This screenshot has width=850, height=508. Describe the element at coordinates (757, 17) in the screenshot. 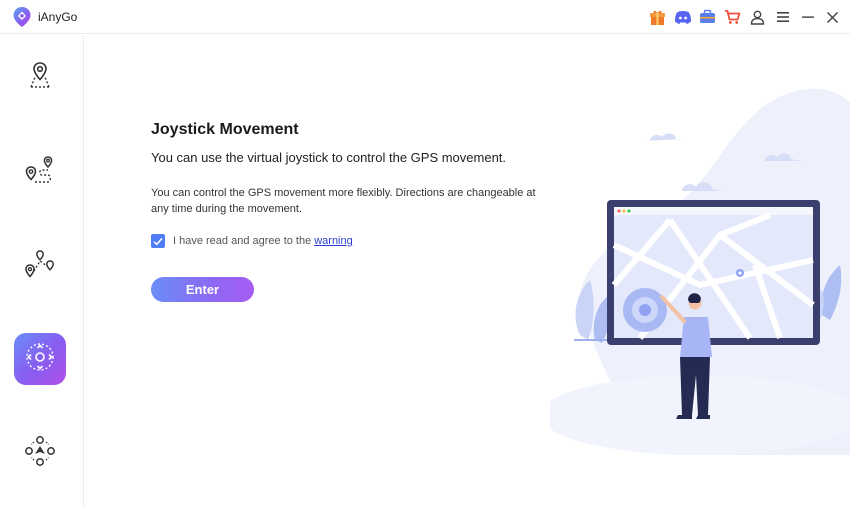

I see `user-icon` at that location.